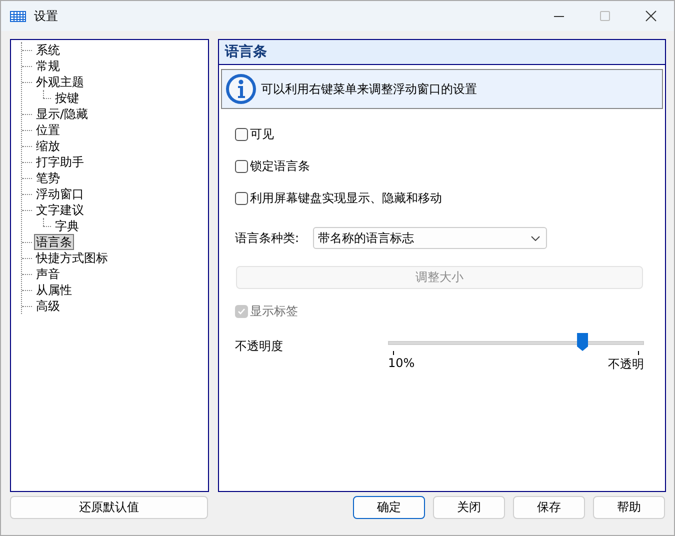 Image resolution: width=675 pixels, height=536 pixels. Describe the element at coordinates (48, 50) in the screenshot. I see `tree-item: 系统` at that location.